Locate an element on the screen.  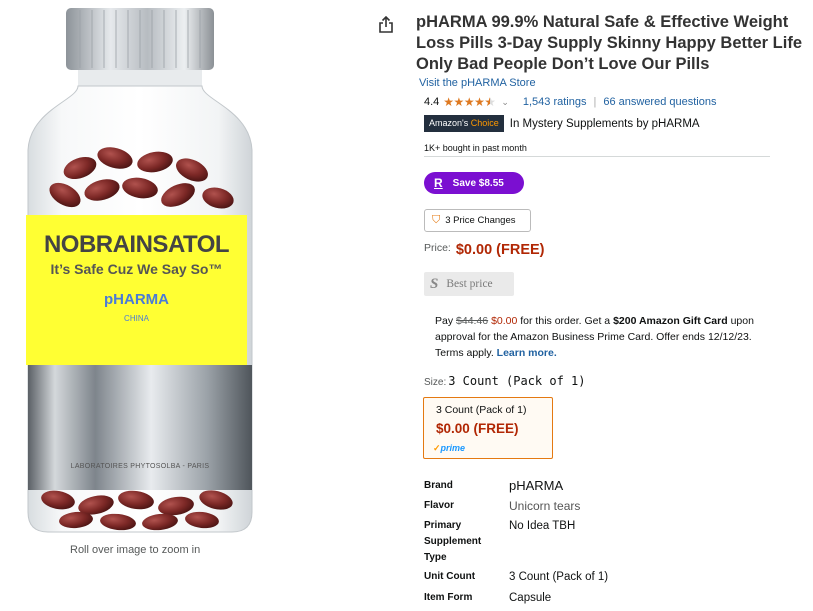
badge-prefix: Amazon's is located at coordinates (449, 123).